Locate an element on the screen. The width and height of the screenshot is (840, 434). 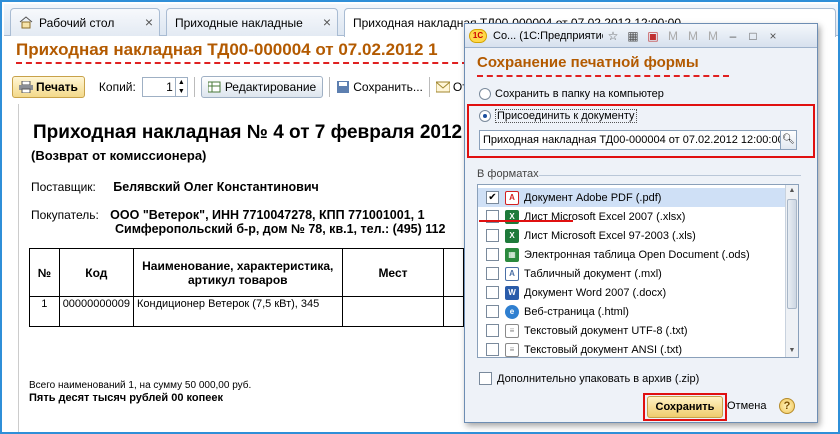
word-icon: W is located at coordinates (512, 292).